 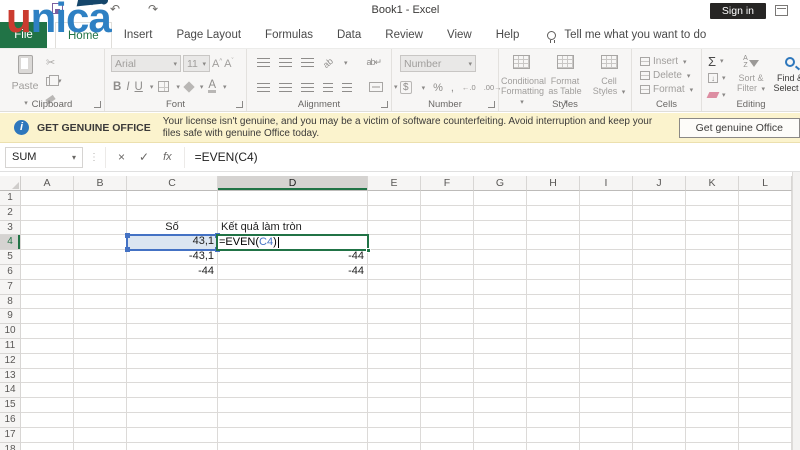 I want to click on cell-K18, so click(x=712, y=446).